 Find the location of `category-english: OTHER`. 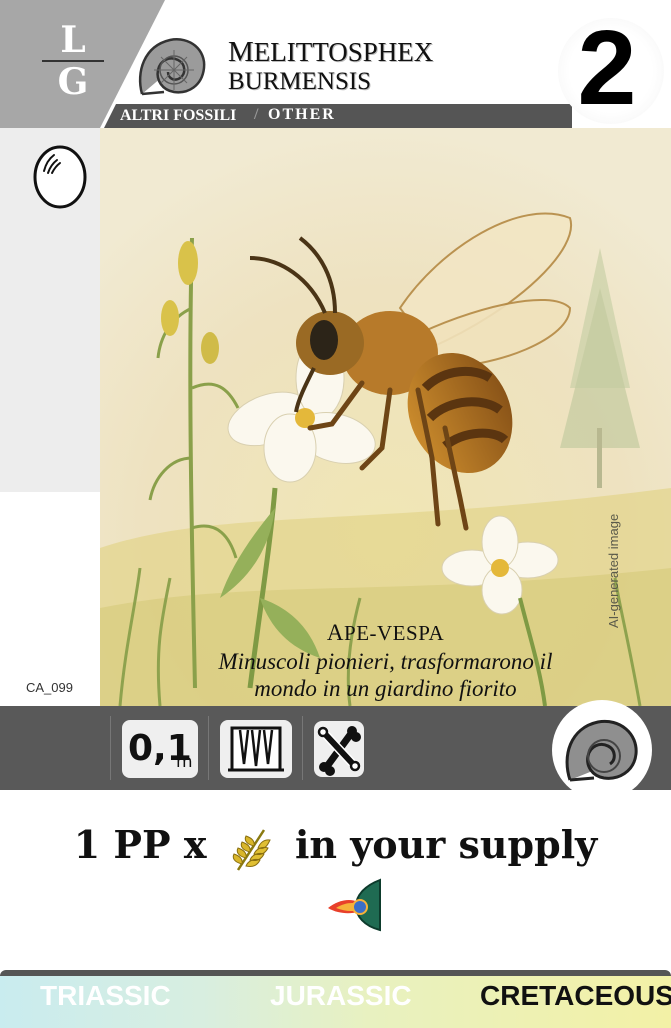

category-english: OTHER is located at coordinates (302, 114).